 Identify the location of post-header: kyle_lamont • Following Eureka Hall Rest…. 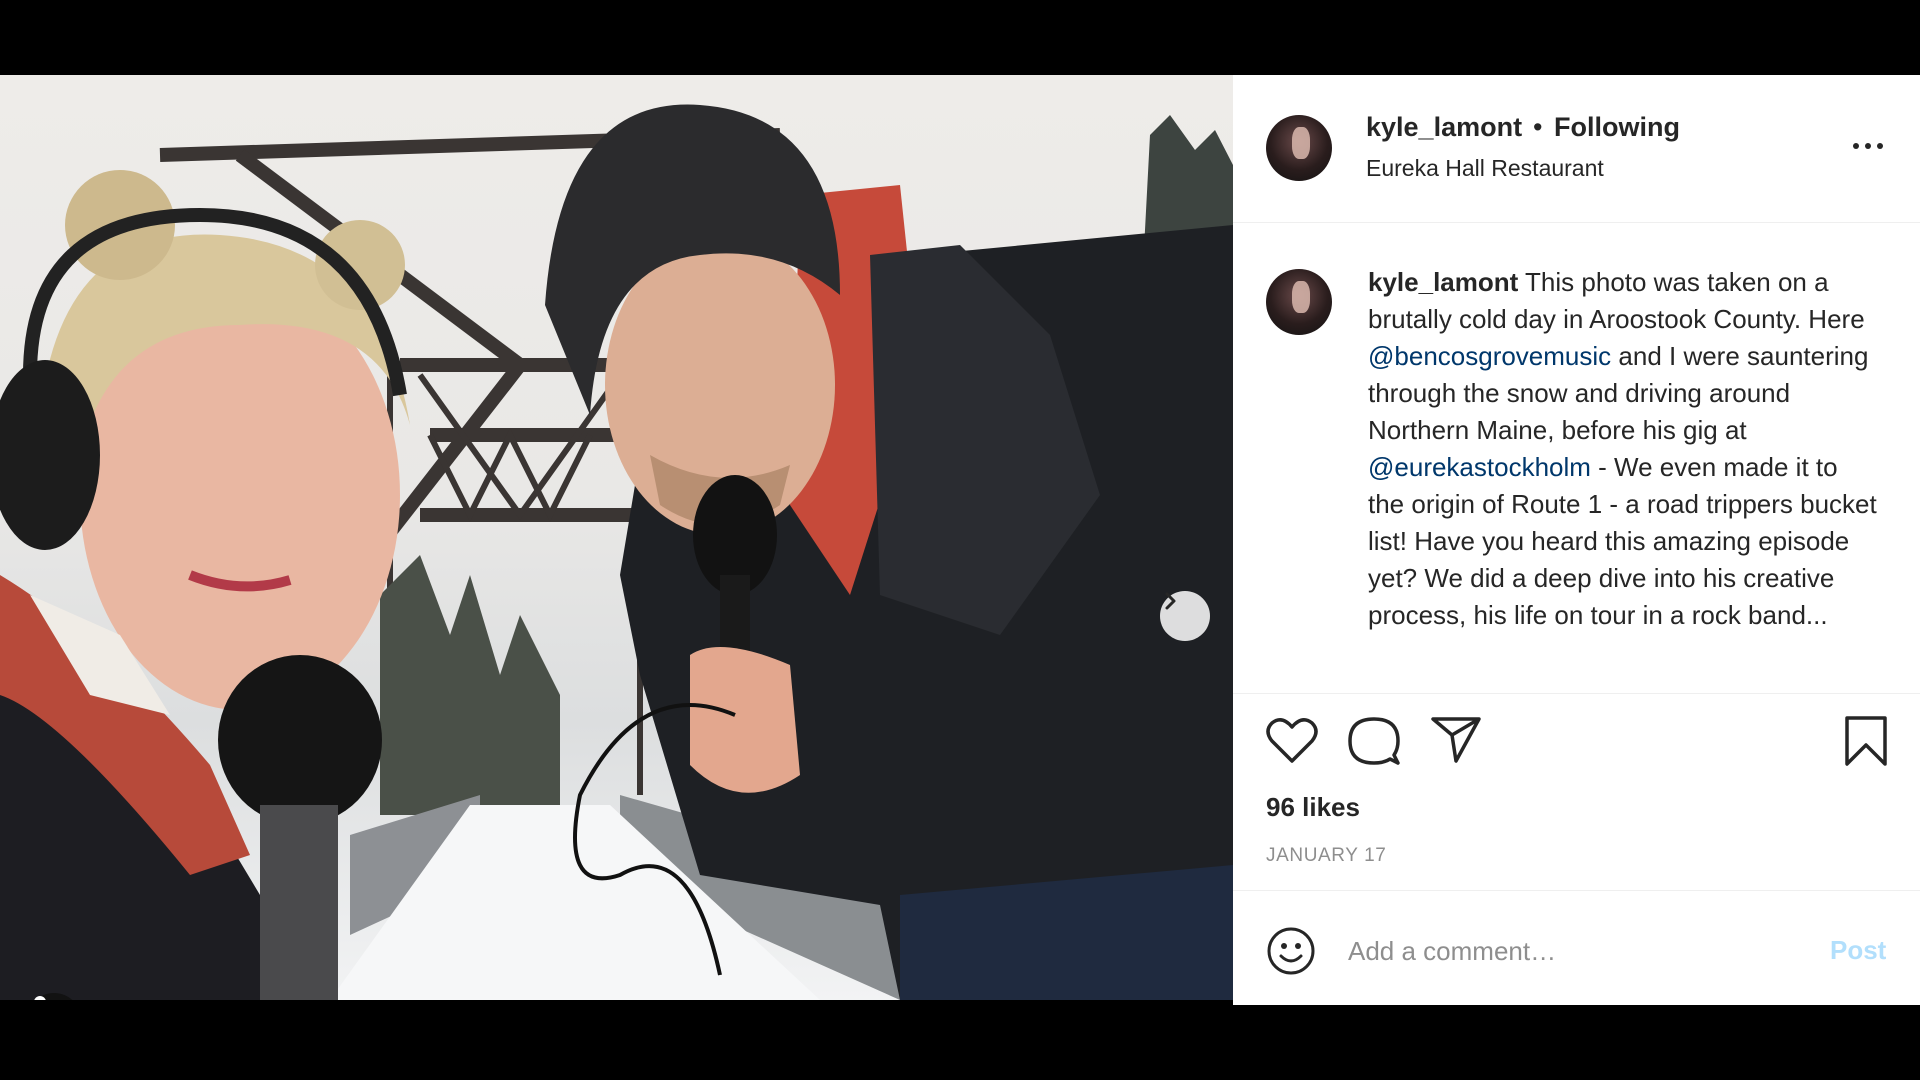
(1576, 149).